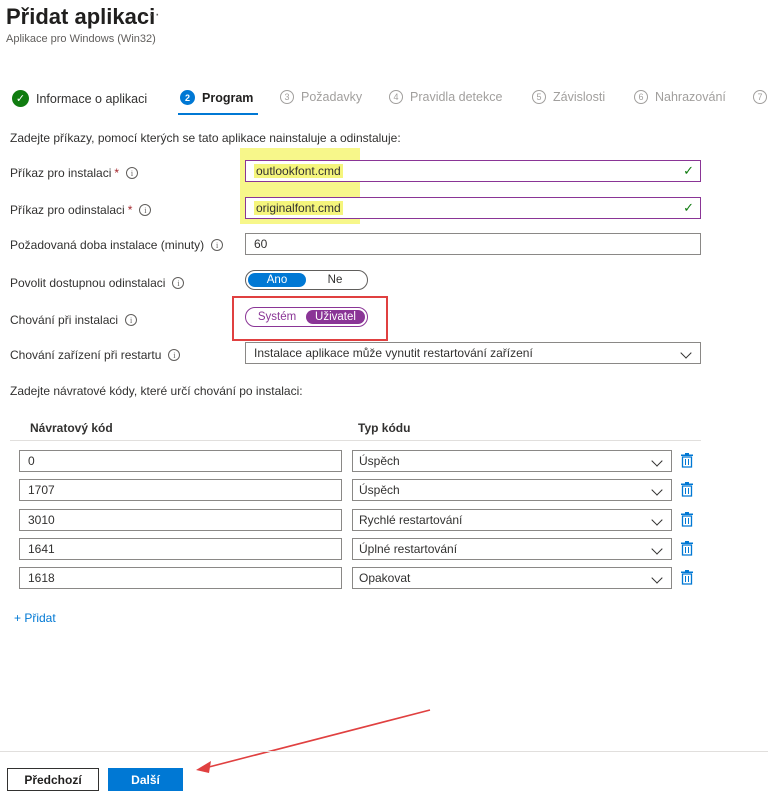 The height and width of the screenshot is (798, 768). What do you see at coordinates (313, 741) in the screenshot?
I see `annotation-arrow` at bounding box center [313, 741].